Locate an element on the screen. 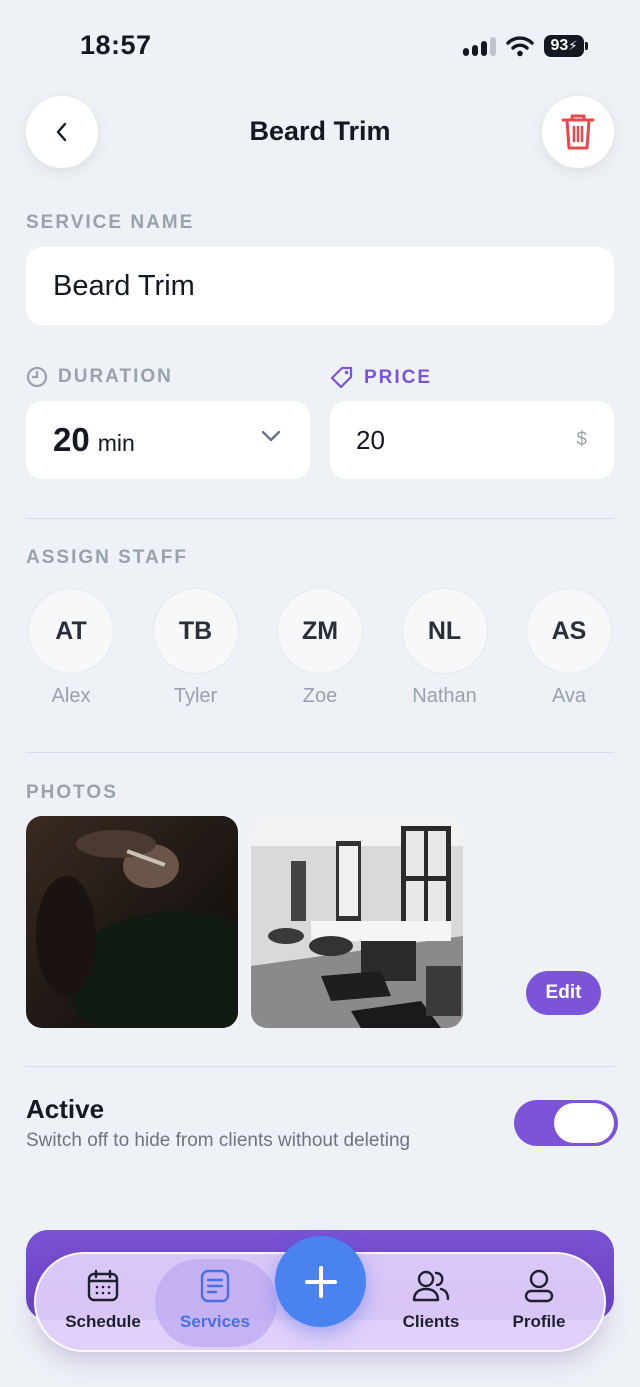  staff-member: ZM Zoe is located at coordinates (320, 648).